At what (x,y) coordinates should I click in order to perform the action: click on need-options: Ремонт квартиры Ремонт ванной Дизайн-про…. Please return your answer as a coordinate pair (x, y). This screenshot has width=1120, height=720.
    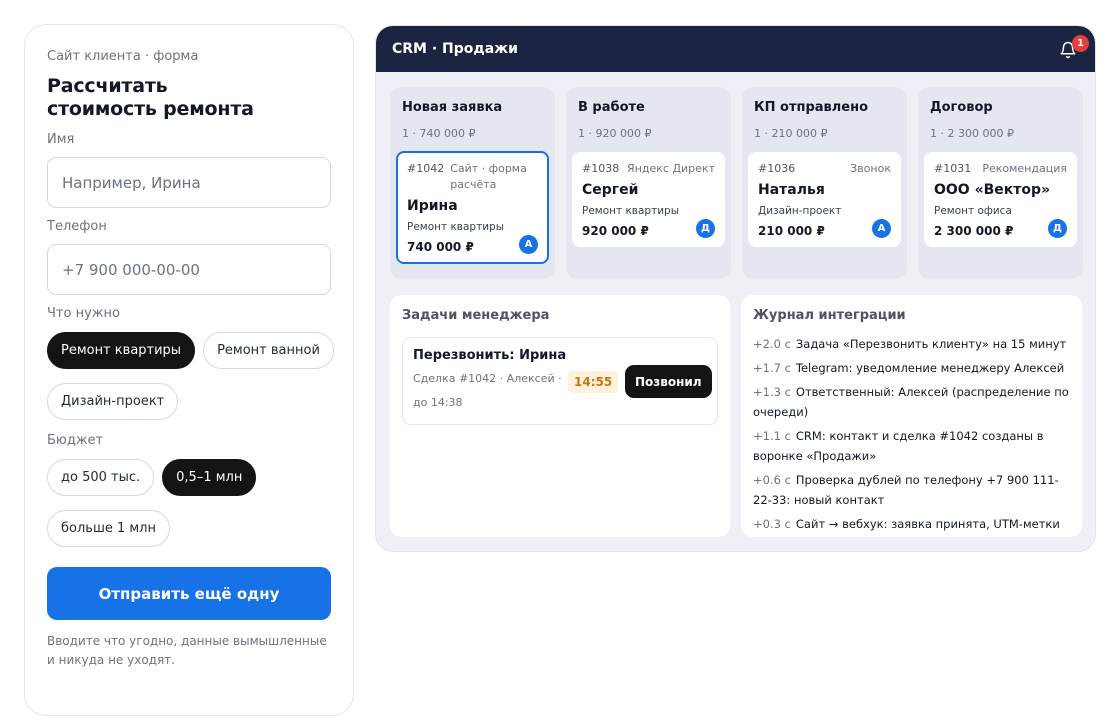
    Looking at the image, I should click on (192, 376).